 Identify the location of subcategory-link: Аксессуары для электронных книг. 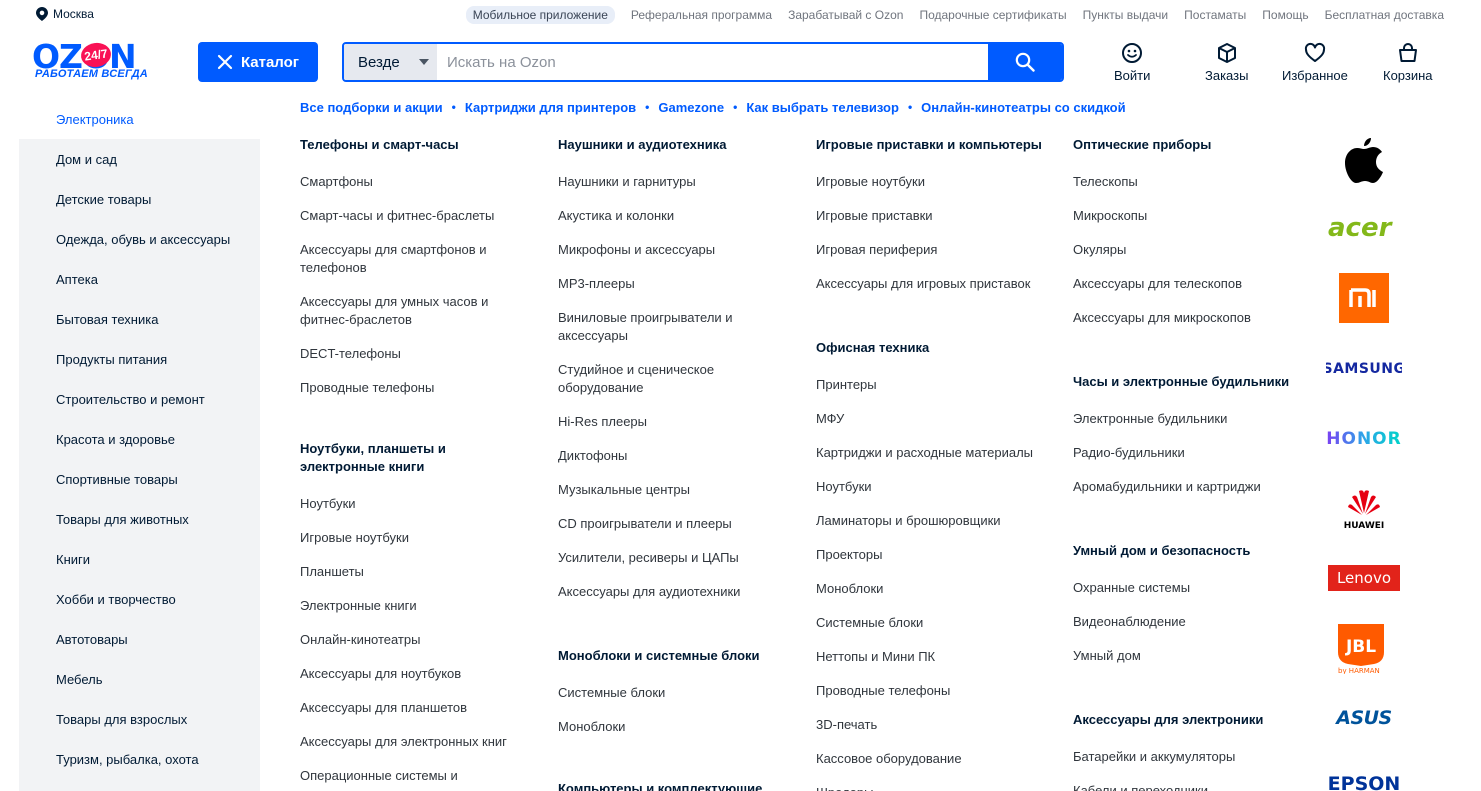
(403, 742).